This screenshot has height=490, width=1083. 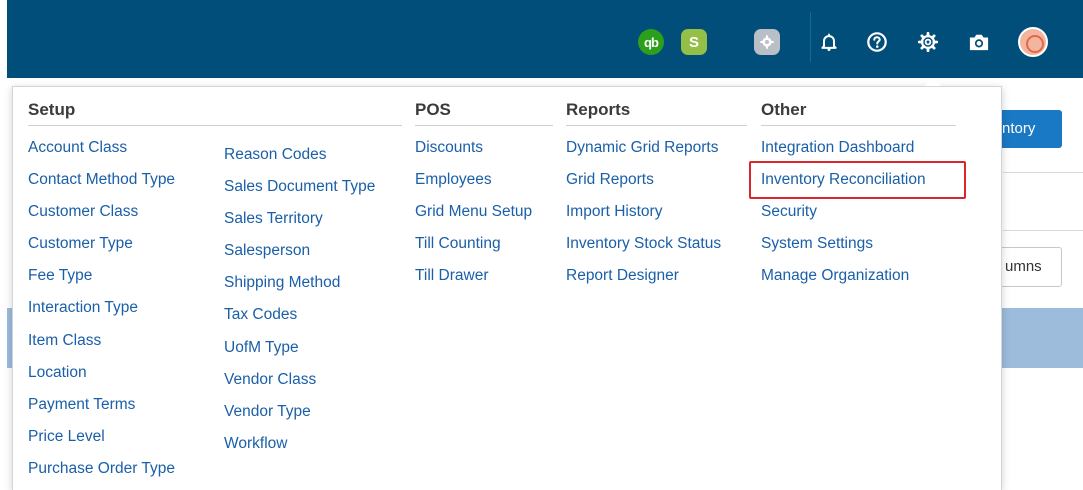 What do you see at coordinates (843, 180) in the screenshot?
I see `menu-link-inventory-reconciliation: Inventory Reconciliation` at bounding box center [843, 180].